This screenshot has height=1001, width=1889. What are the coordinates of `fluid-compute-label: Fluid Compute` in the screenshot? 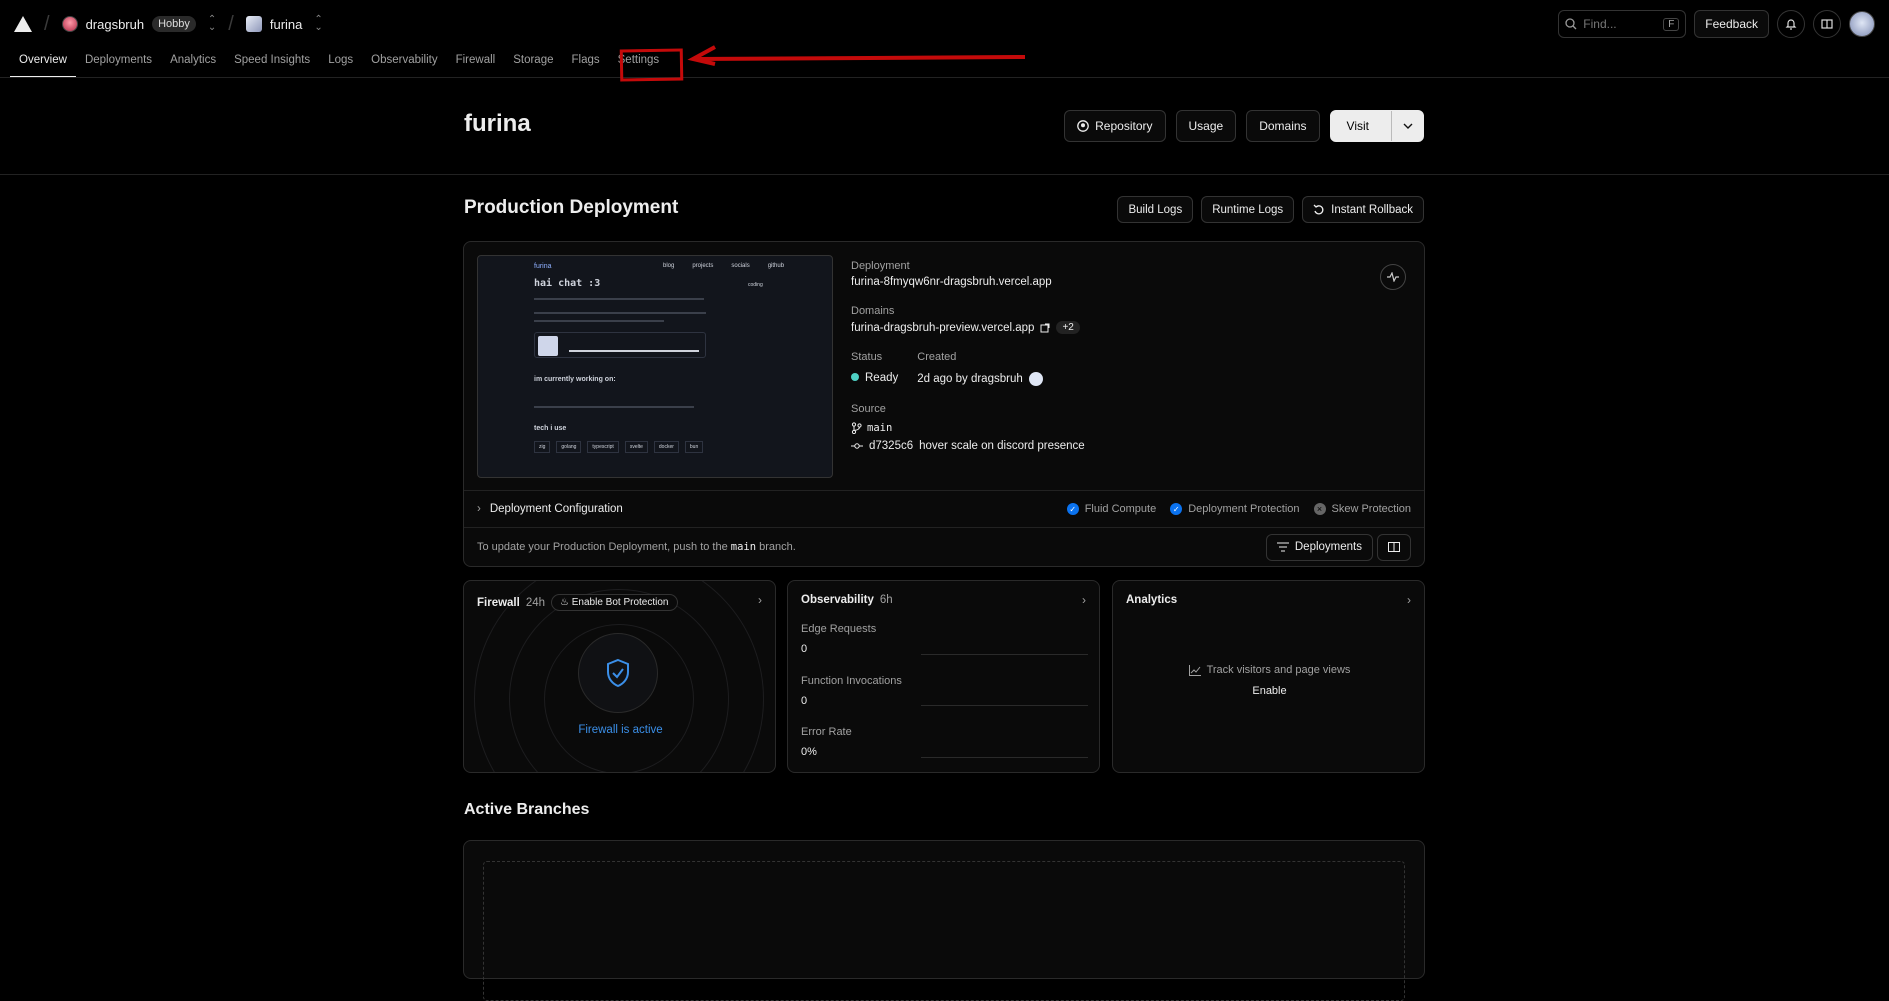 It's located at (1120, 509).